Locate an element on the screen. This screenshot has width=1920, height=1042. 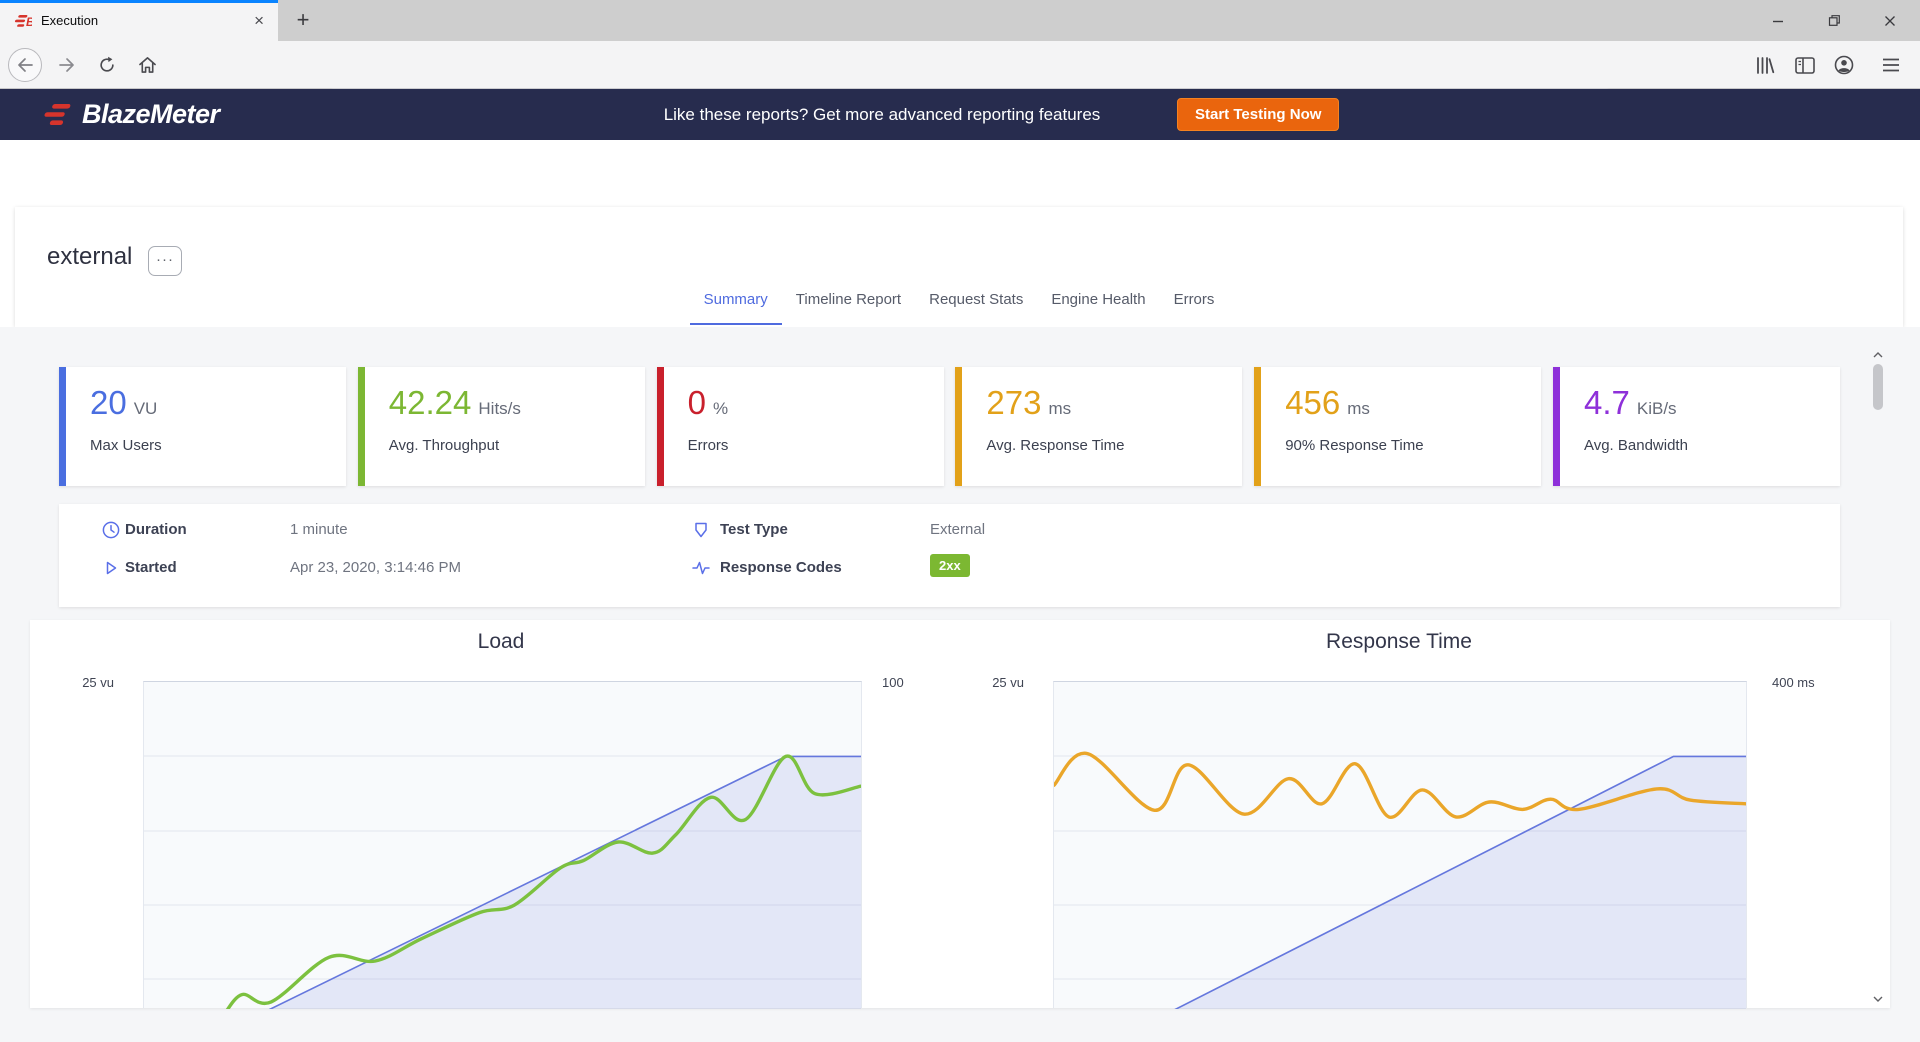
tab-close-icon: × is located at coordinates (259, 20).